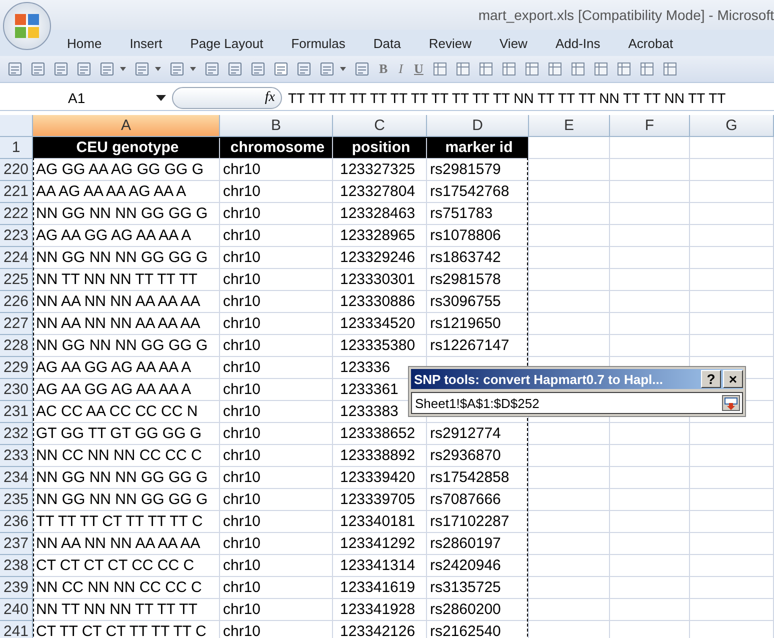 The width and height of the screenshot is (774, 638). I want to click on row-header: 227, so click(16, 324).